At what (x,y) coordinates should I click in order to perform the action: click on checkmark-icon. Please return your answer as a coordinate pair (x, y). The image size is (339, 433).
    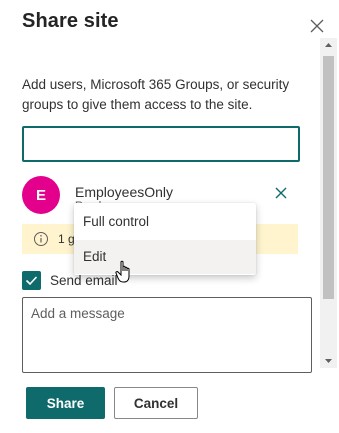
    Looking at the image, I should click on (31, 281).